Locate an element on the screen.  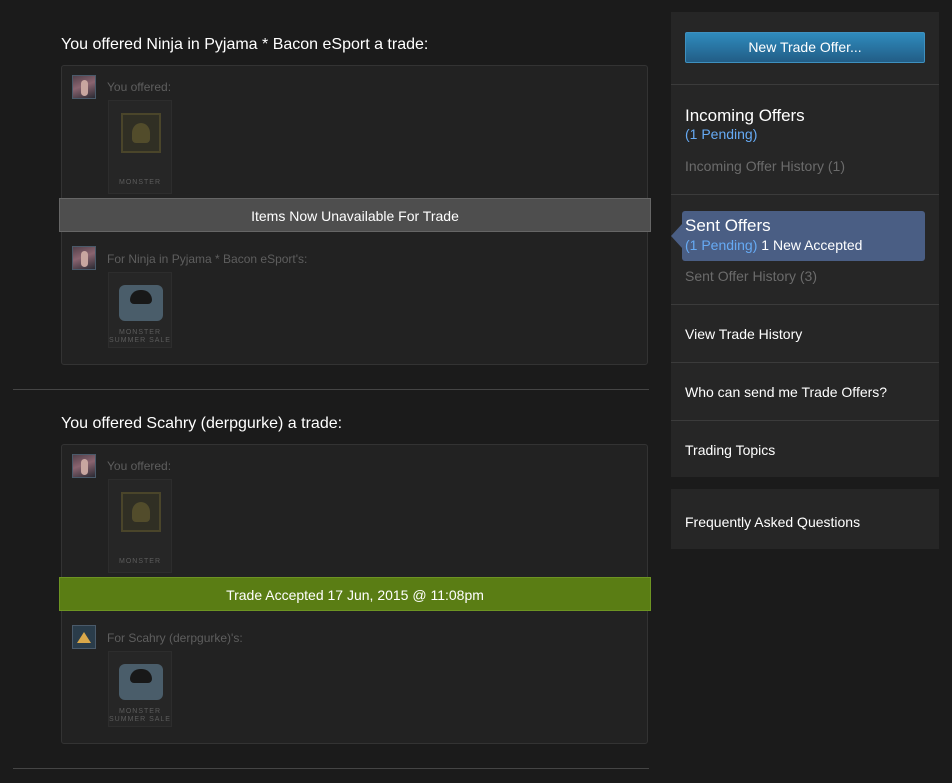
trade-offer-privacy-link: Who can send me Trade Offers? is located at coordinates (786, 392).